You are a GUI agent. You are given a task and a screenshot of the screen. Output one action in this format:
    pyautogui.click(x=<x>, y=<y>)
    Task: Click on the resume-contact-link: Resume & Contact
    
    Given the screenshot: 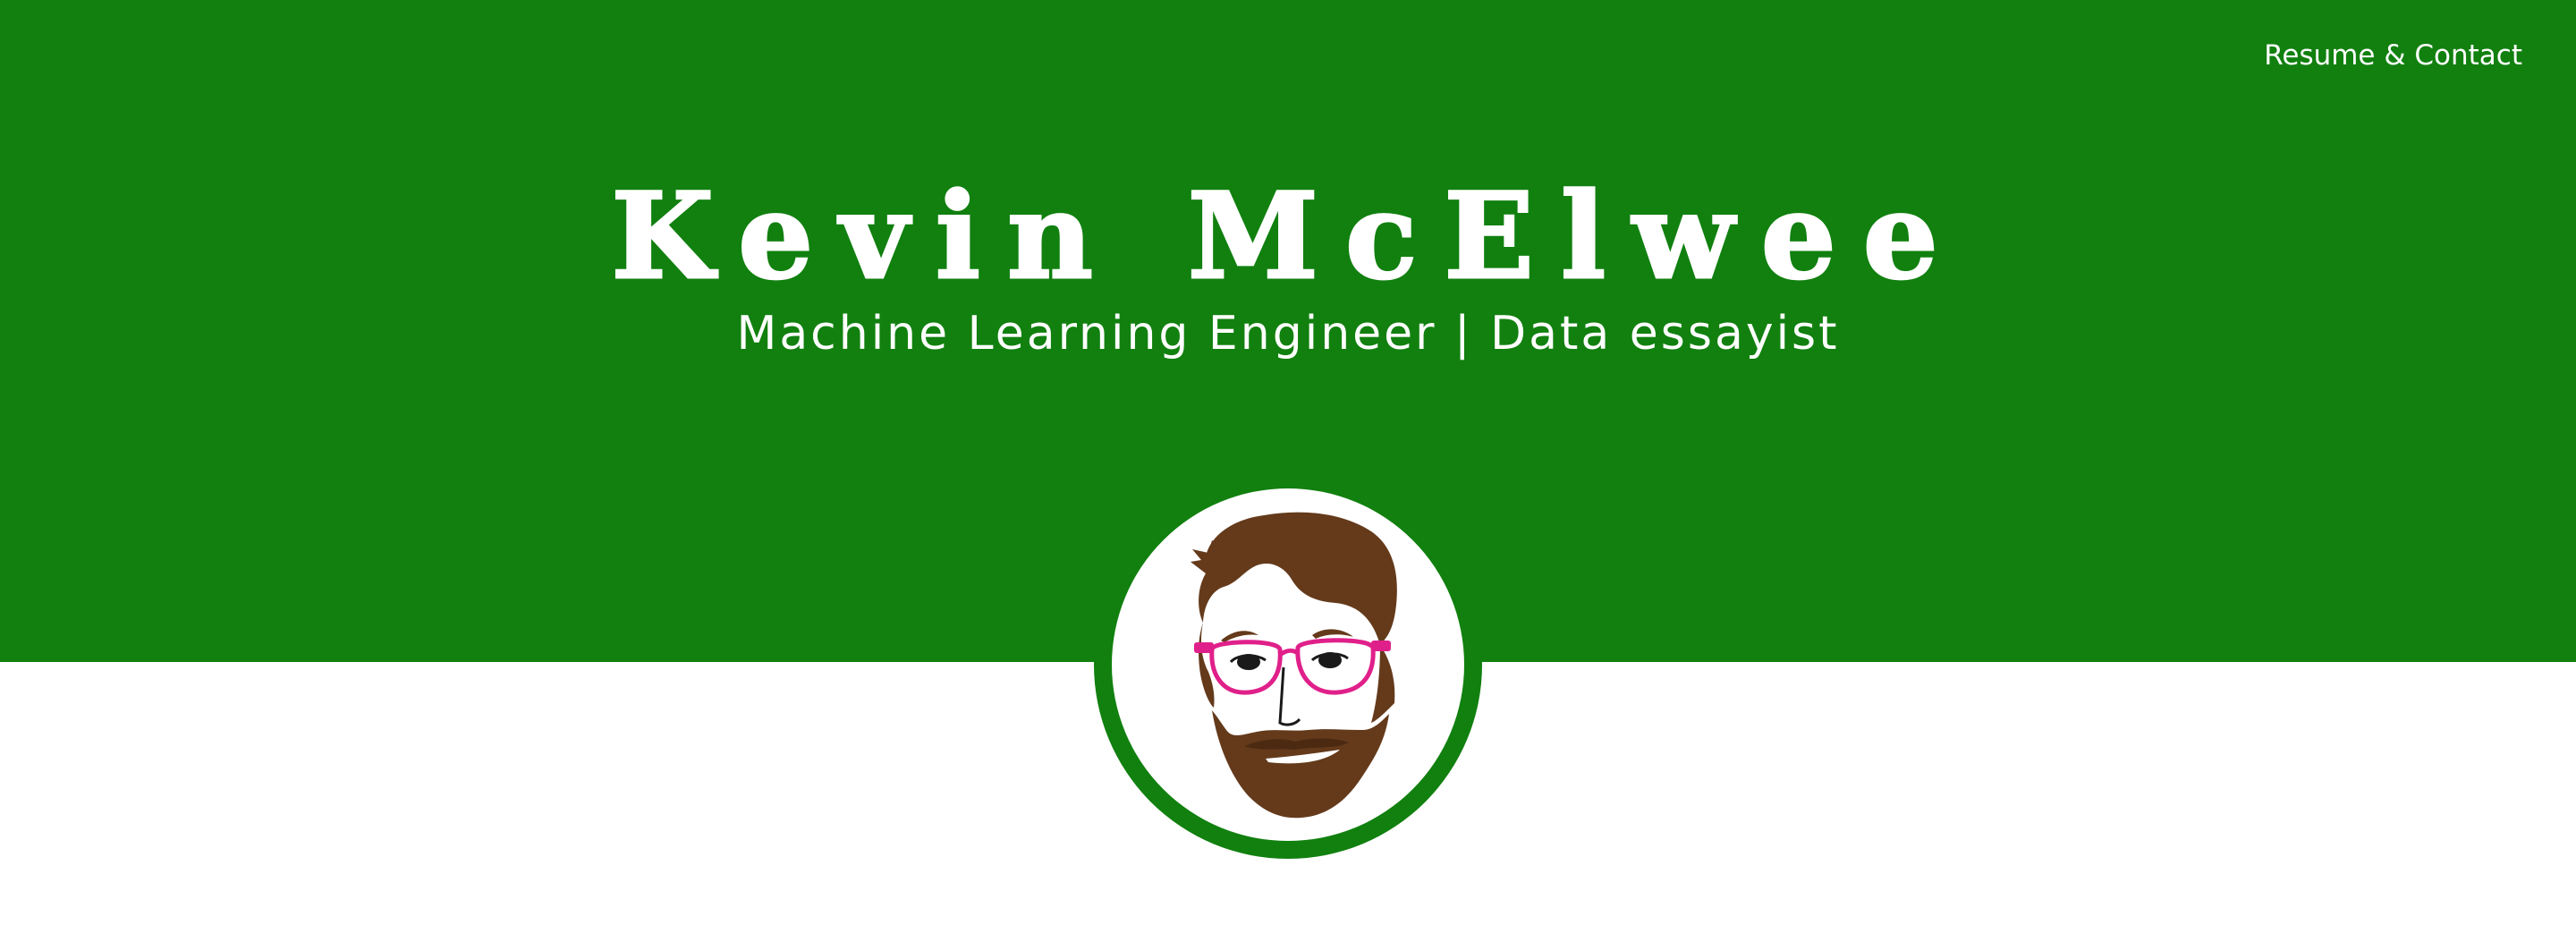 What is the action you would take?
    pyautogui.click(x=2393, y=55)
    